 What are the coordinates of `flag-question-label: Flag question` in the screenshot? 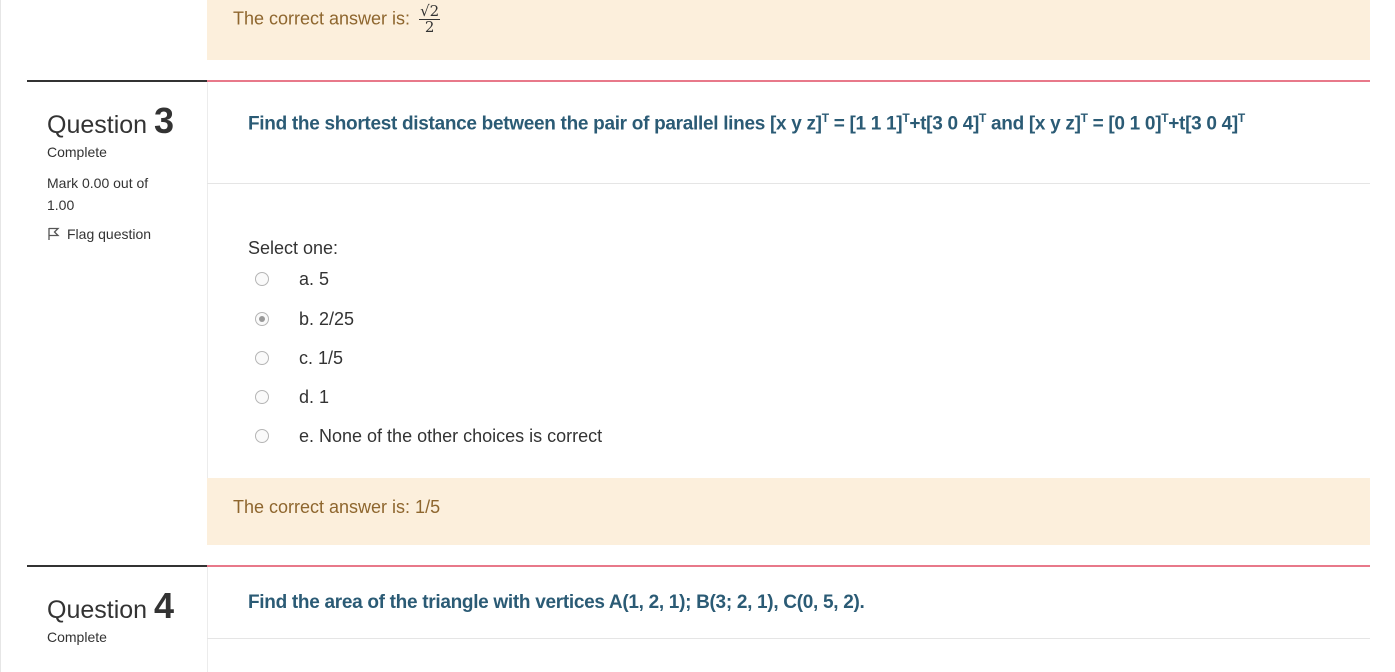 It's located at (109, 234).